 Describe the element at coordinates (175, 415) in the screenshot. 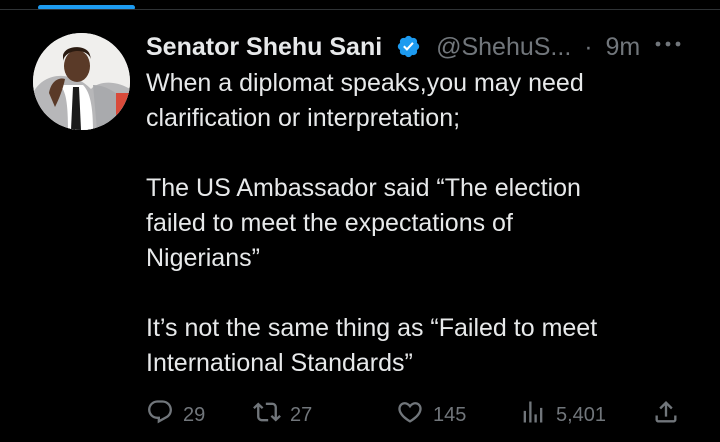

I see `reply-button: 29` at that location.